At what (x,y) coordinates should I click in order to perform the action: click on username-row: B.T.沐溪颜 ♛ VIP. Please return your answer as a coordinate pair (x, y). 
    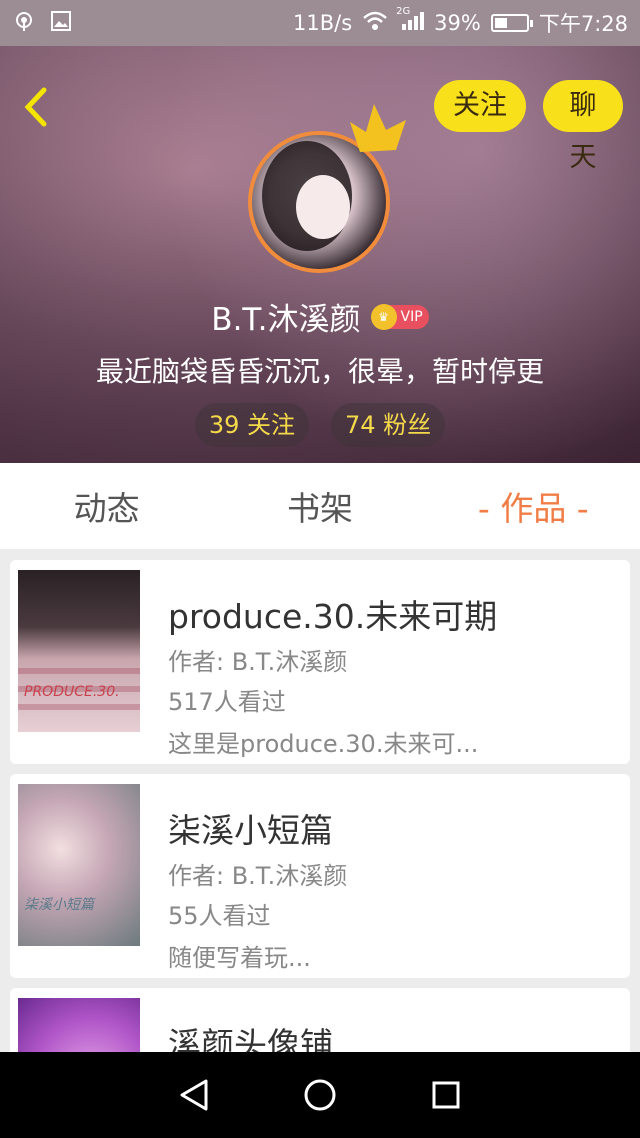
    Looking at the image, I should click on (320, 316).